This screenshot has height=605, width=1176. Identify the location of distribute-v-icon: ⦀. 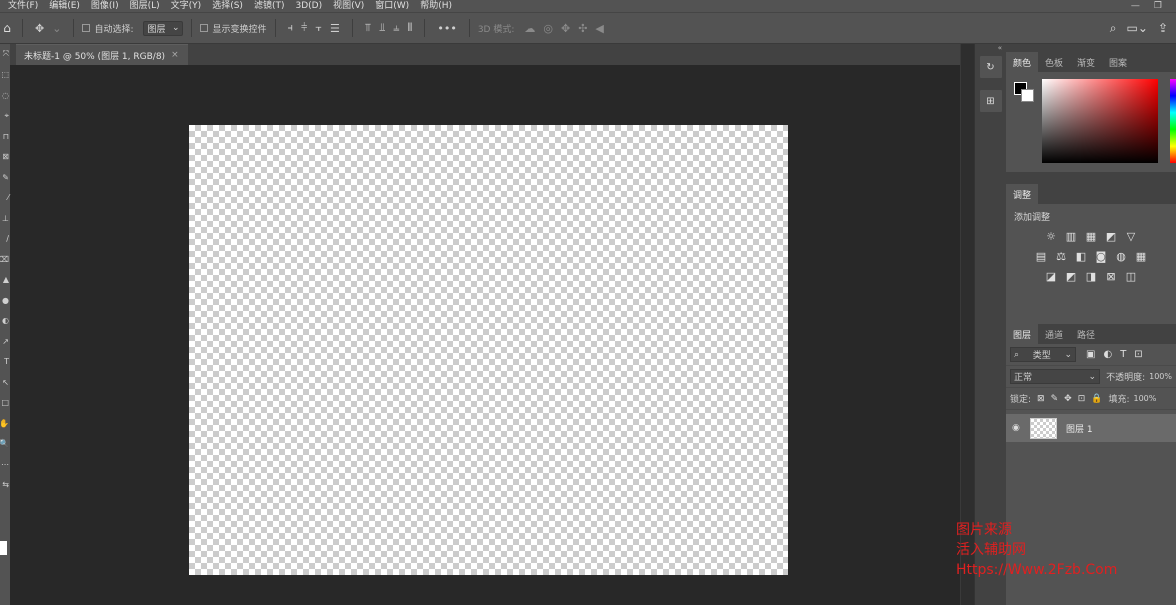
(410, 28).